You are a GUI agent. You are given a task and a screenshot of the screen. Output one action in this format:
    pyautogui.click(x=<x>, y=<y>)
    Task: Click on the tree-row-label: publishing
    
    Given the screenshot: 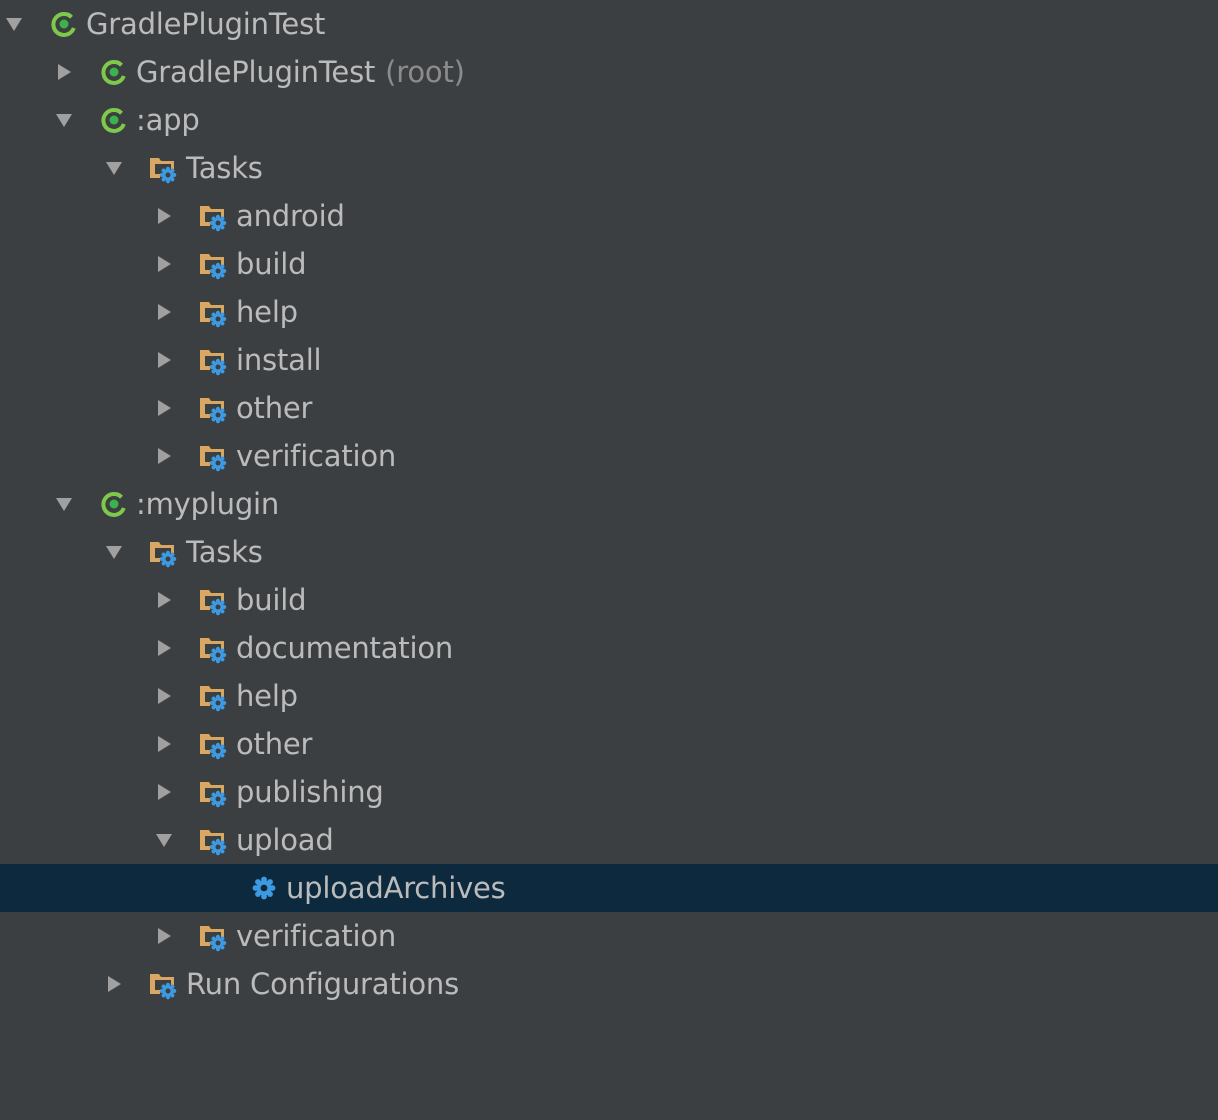 What is the action you would take?
    pyautogui.click(x=310, y=792)
    